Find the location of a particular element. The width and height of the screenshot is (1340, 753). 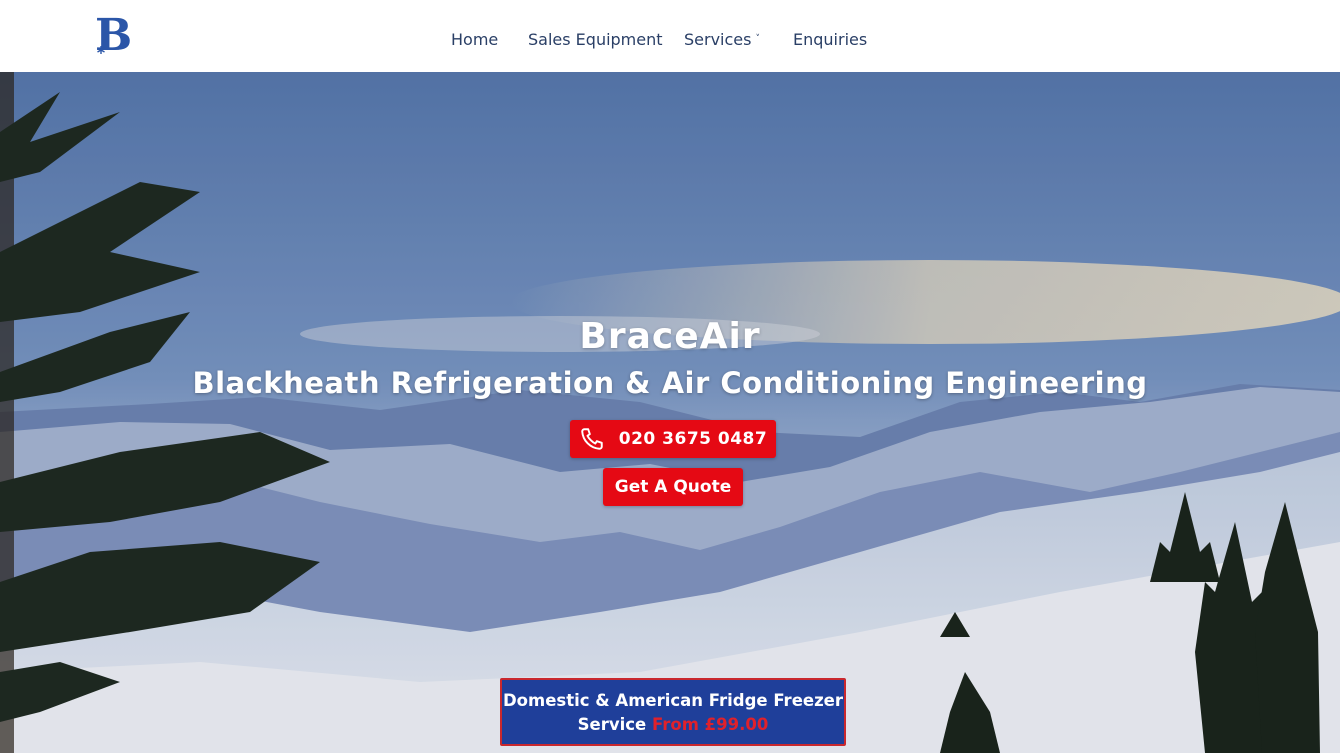

get-quote-button: Get A Quote is located at coordinates (673, 487).